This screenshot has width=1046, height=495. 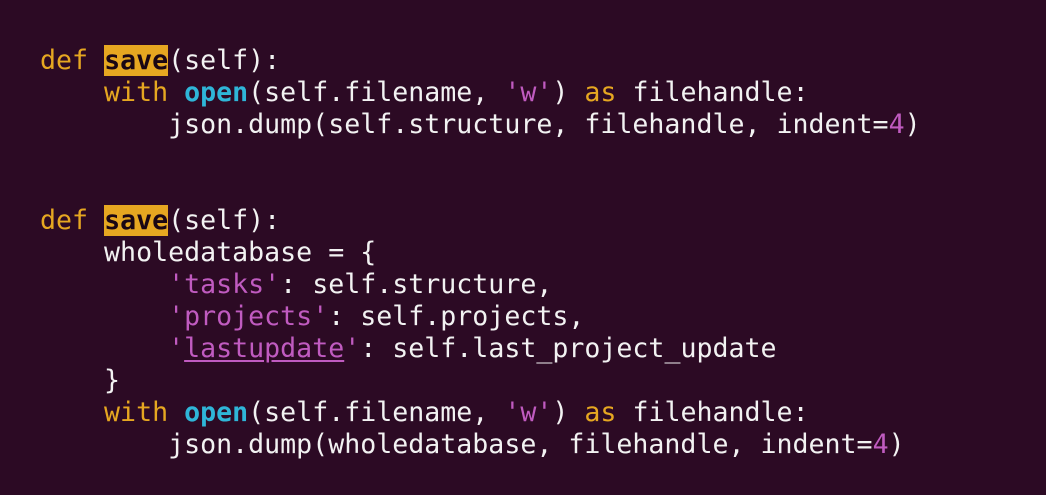 What do you see at coordinates (456, 316) in the screenshot?
I see `code-text: : self.projects,` at bounding box center [456, 316].